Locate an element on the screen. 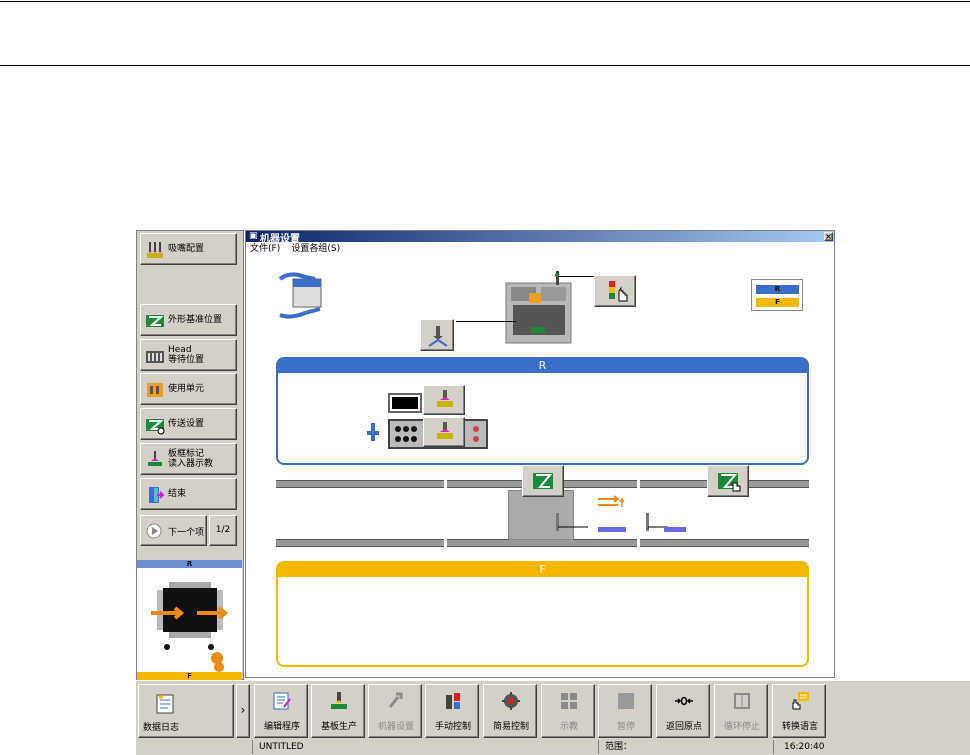  manual-control-icon is located at coordinates (453, 701).